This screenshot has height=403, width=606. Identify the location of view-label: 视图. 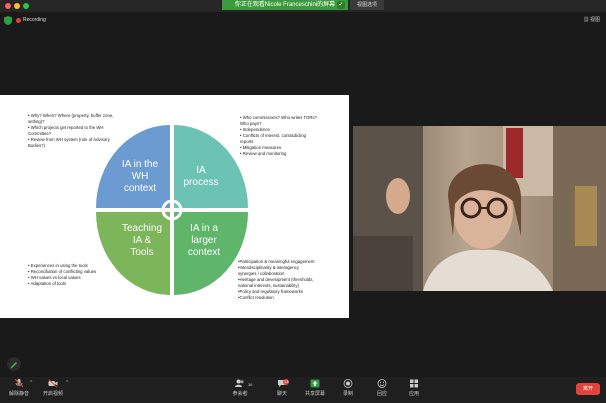
(594, 20).